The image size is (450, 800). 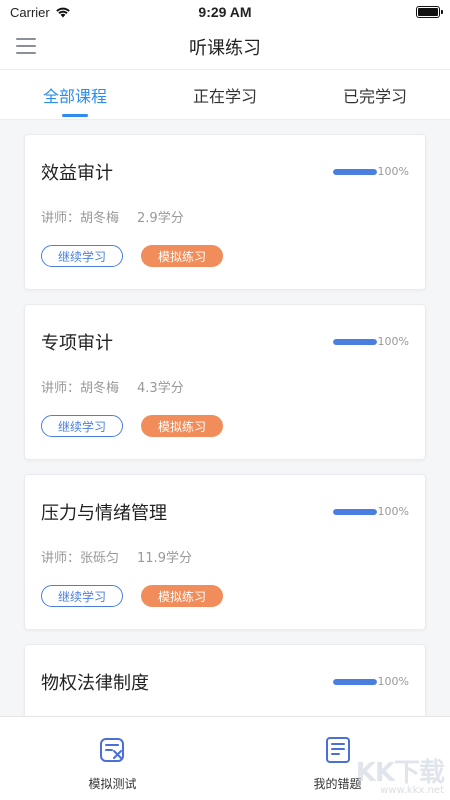 I want to click on course-meta: 讲师：张砾匀 11.9学分, so click(x=116, y=556).